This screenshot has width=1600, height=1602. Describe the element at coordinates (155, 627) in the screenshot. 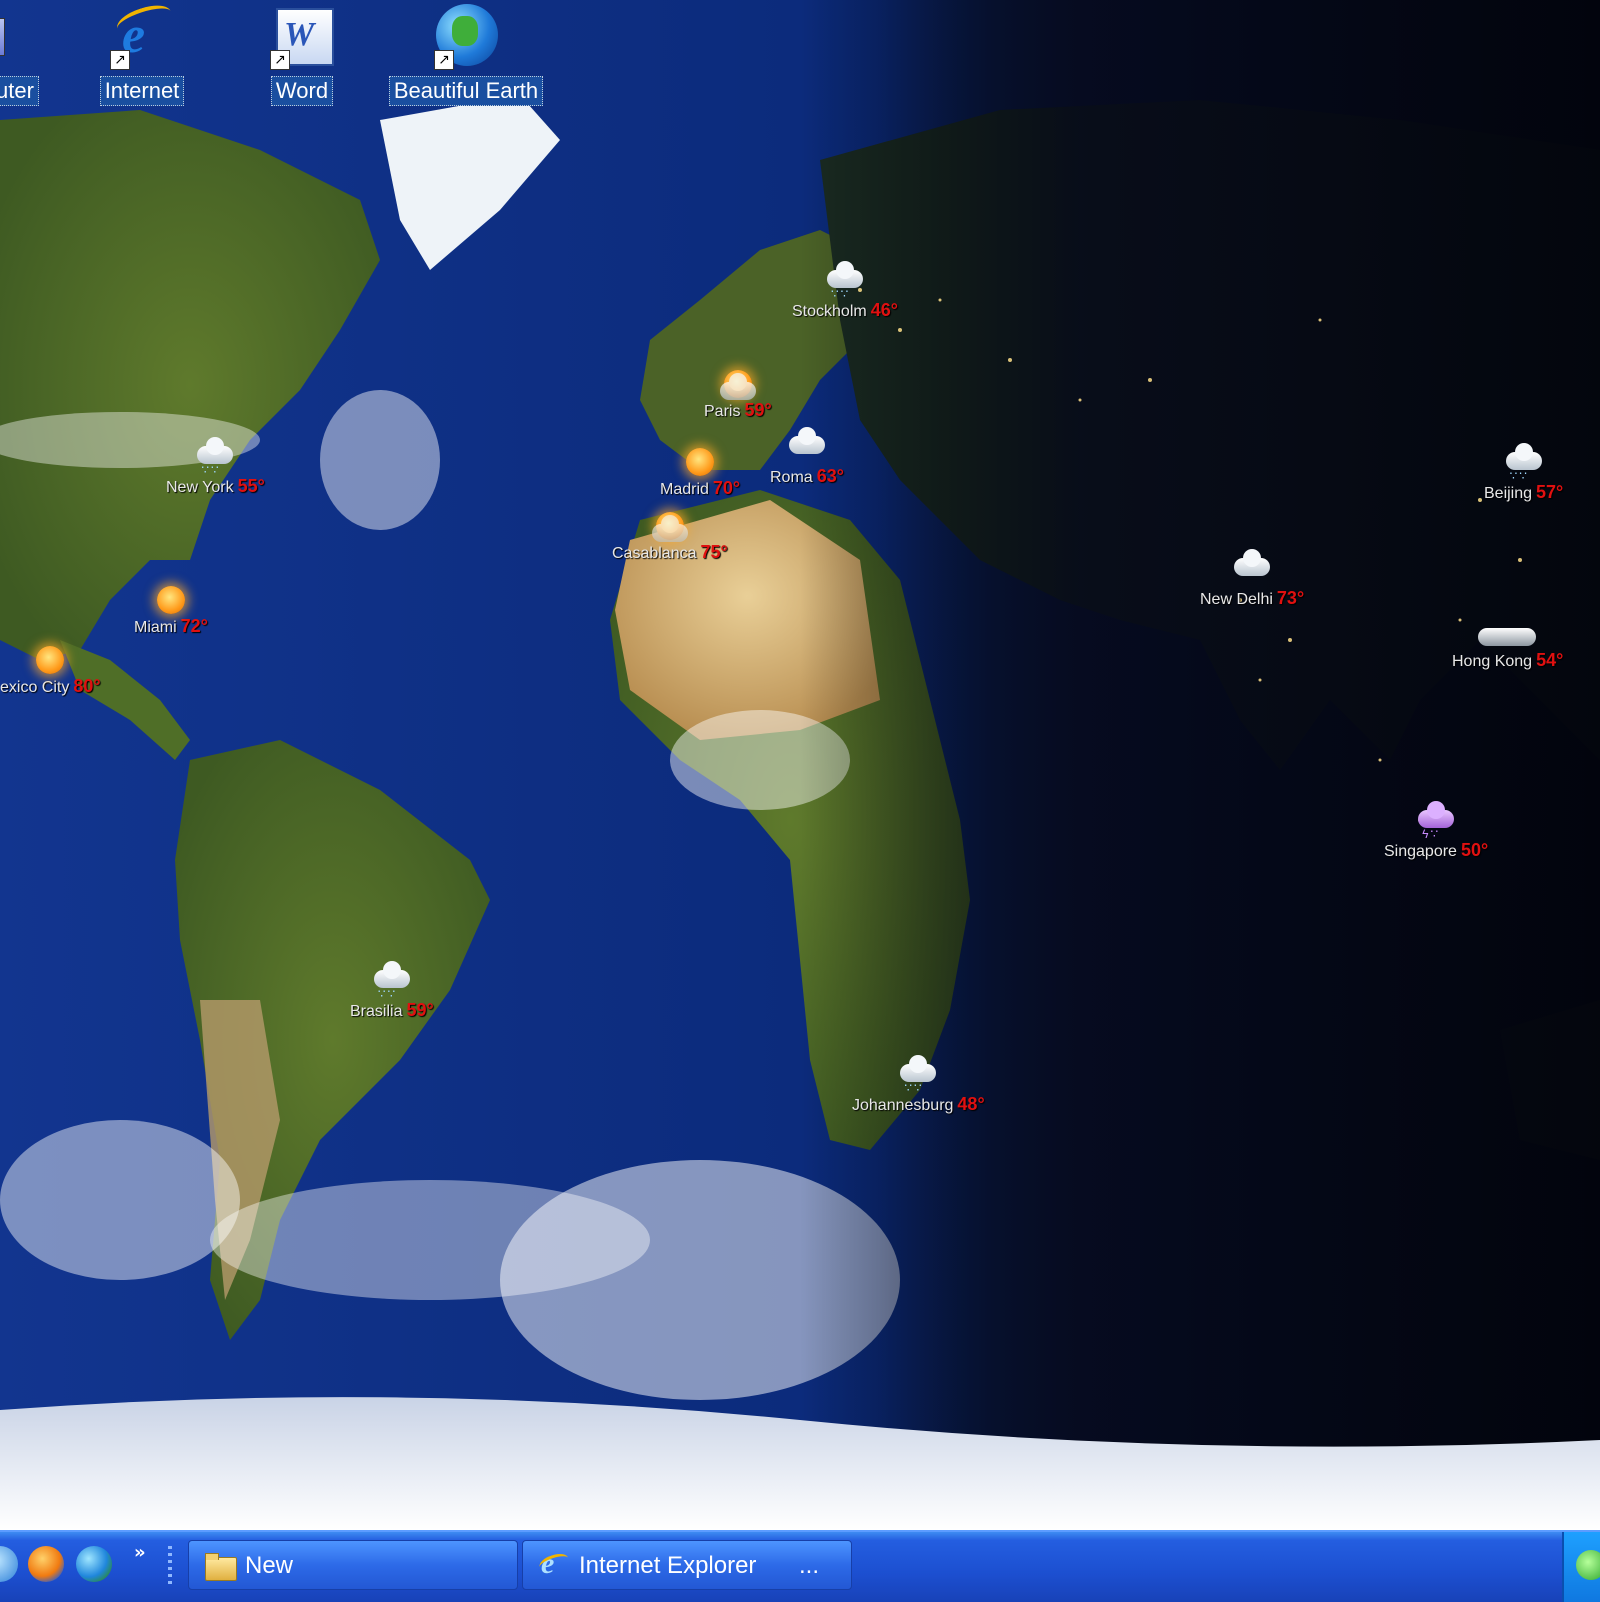

I see `city-name: Miami` at that location.